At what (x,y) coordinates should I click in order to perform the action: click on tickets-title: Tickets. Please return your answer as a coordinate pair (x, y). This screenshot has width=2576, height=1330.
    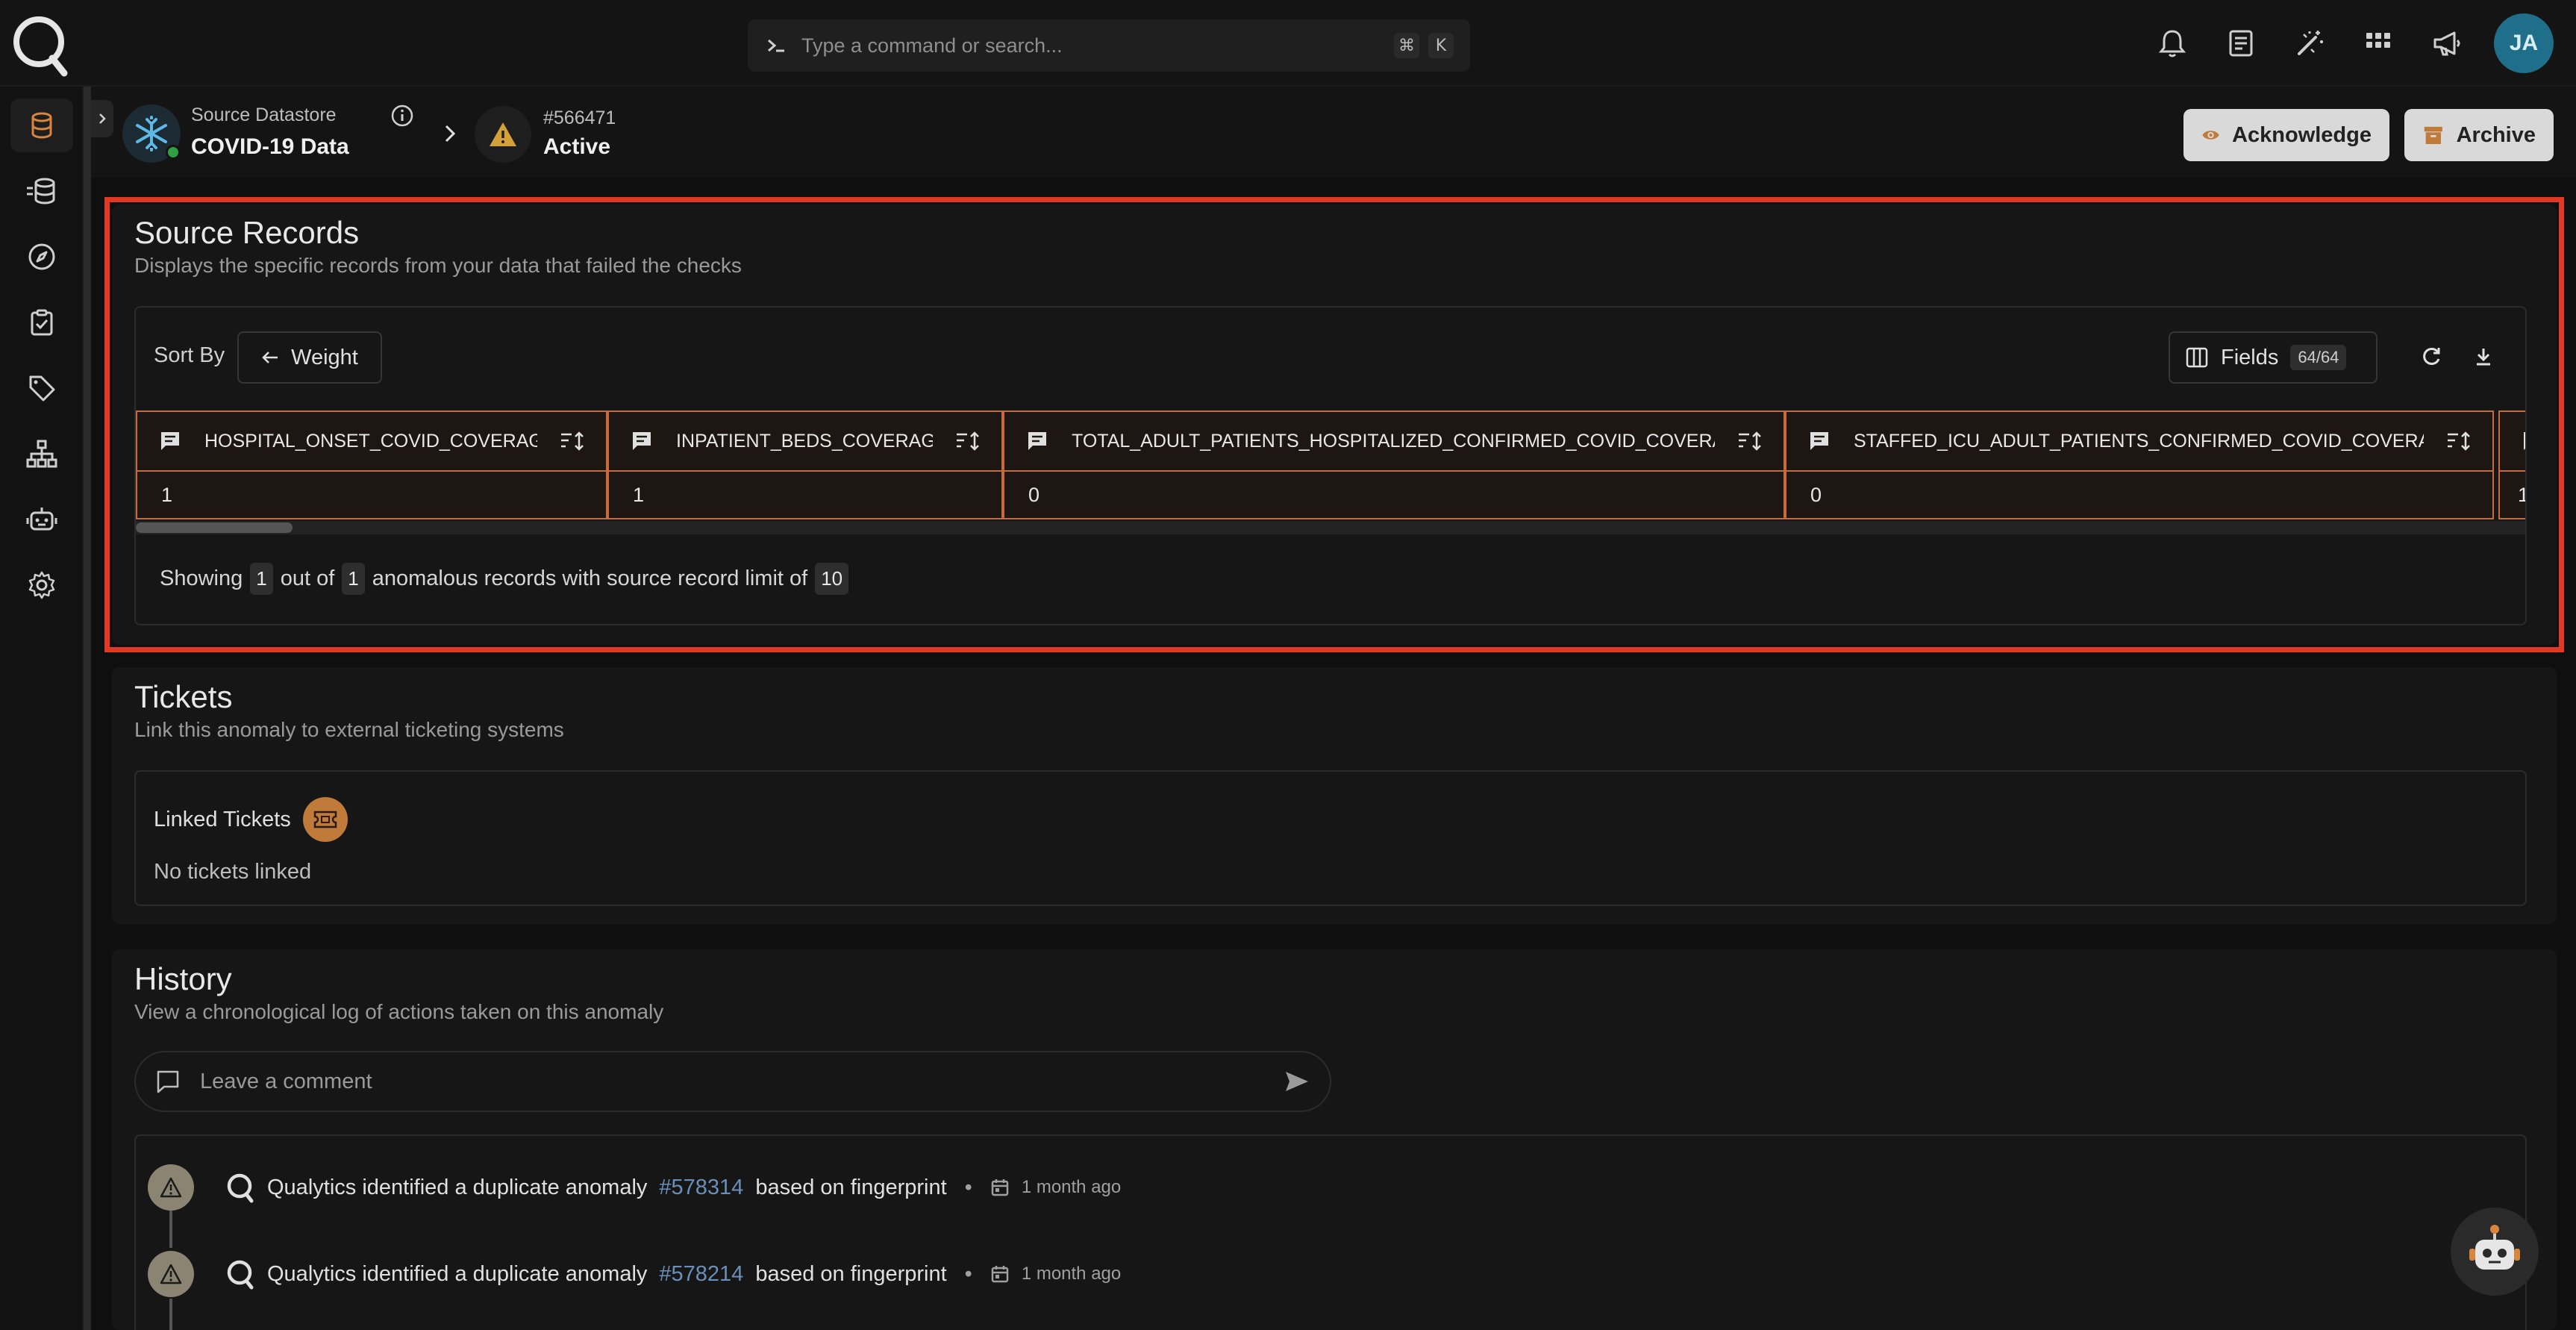
    Looking at the image, I should click on (183, 696).